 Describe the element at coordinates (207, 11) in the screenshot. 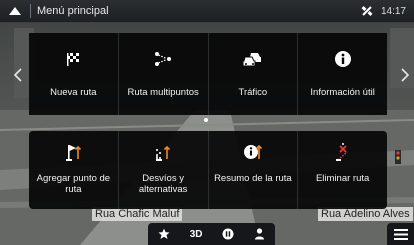

I see `status-bar: Menú principal 14:17` at that location.